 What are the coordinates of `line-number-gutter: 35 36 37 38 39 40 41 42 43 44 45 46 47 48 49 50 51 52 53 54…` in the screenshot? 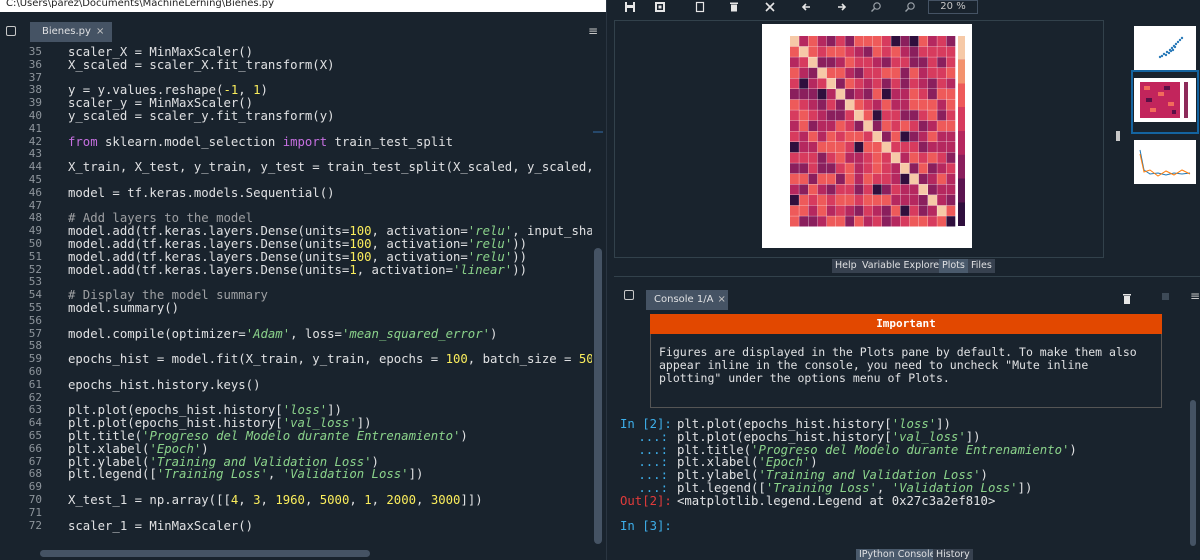 It's located at (25, 295).